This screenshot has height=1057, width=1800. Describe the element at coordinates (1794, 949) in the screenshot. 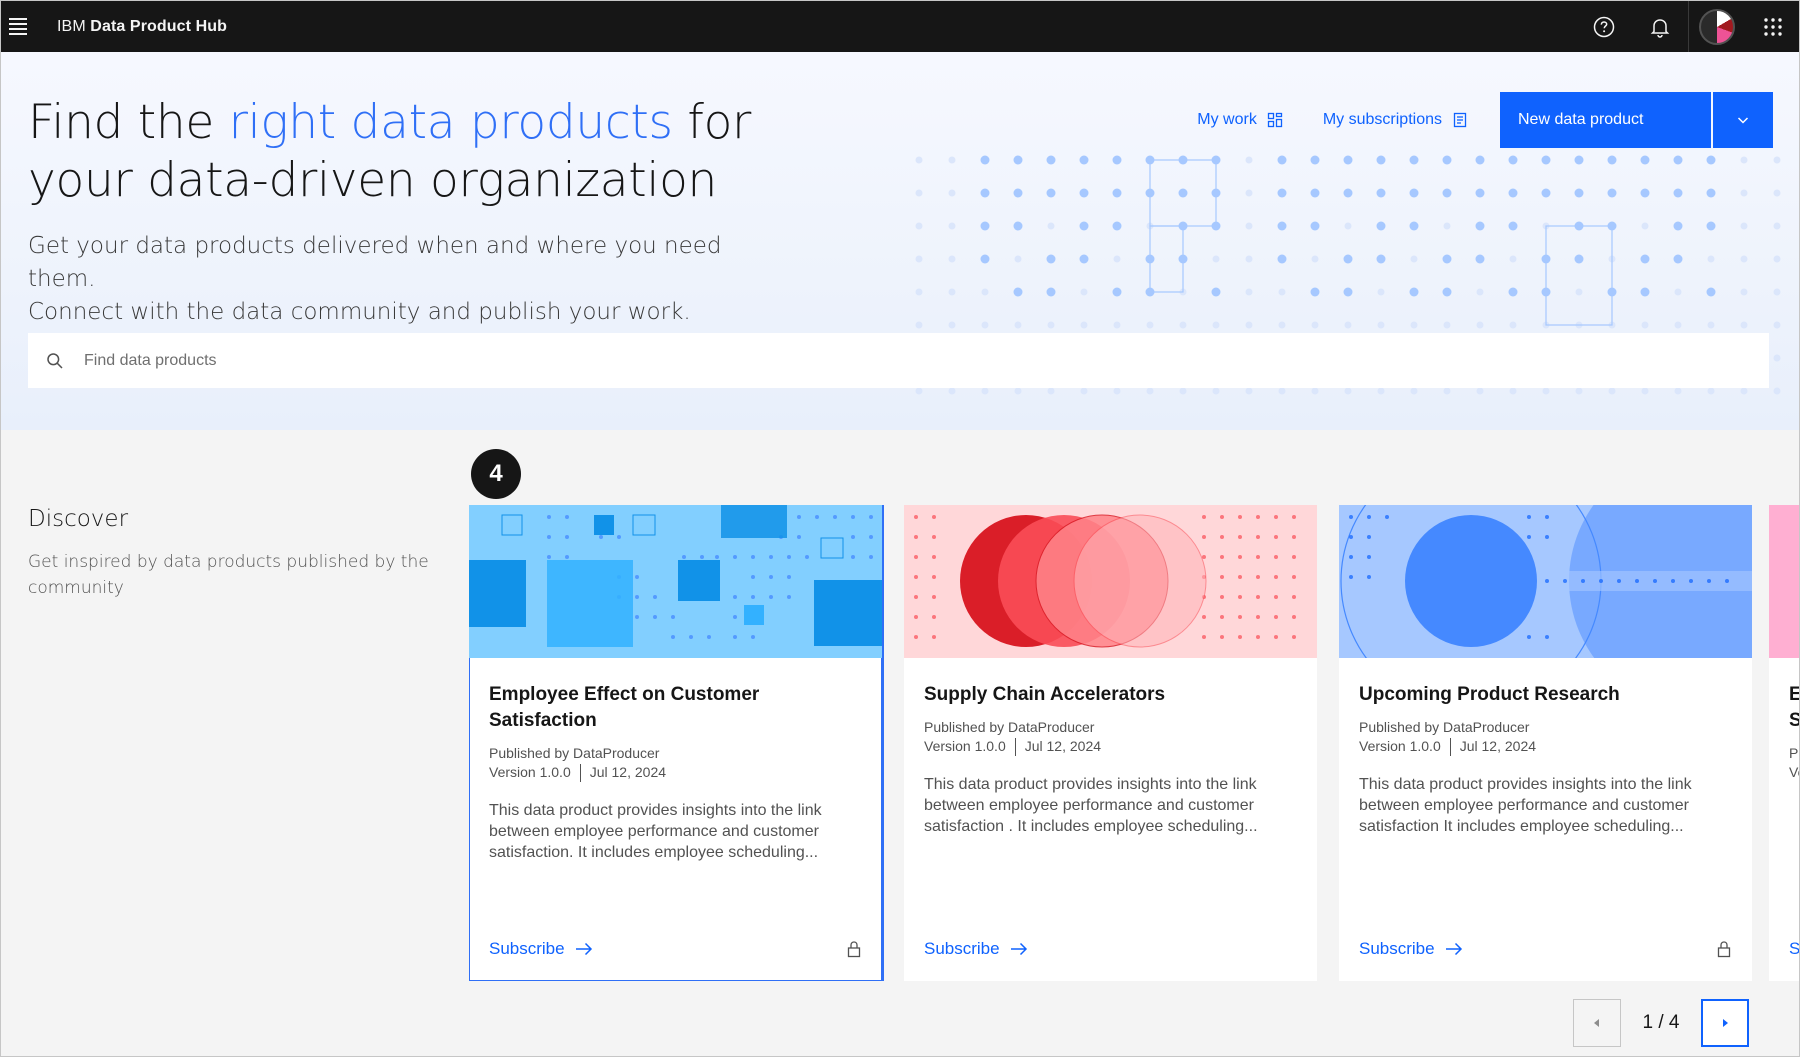

I see `subscribe-link: Su` at that location.